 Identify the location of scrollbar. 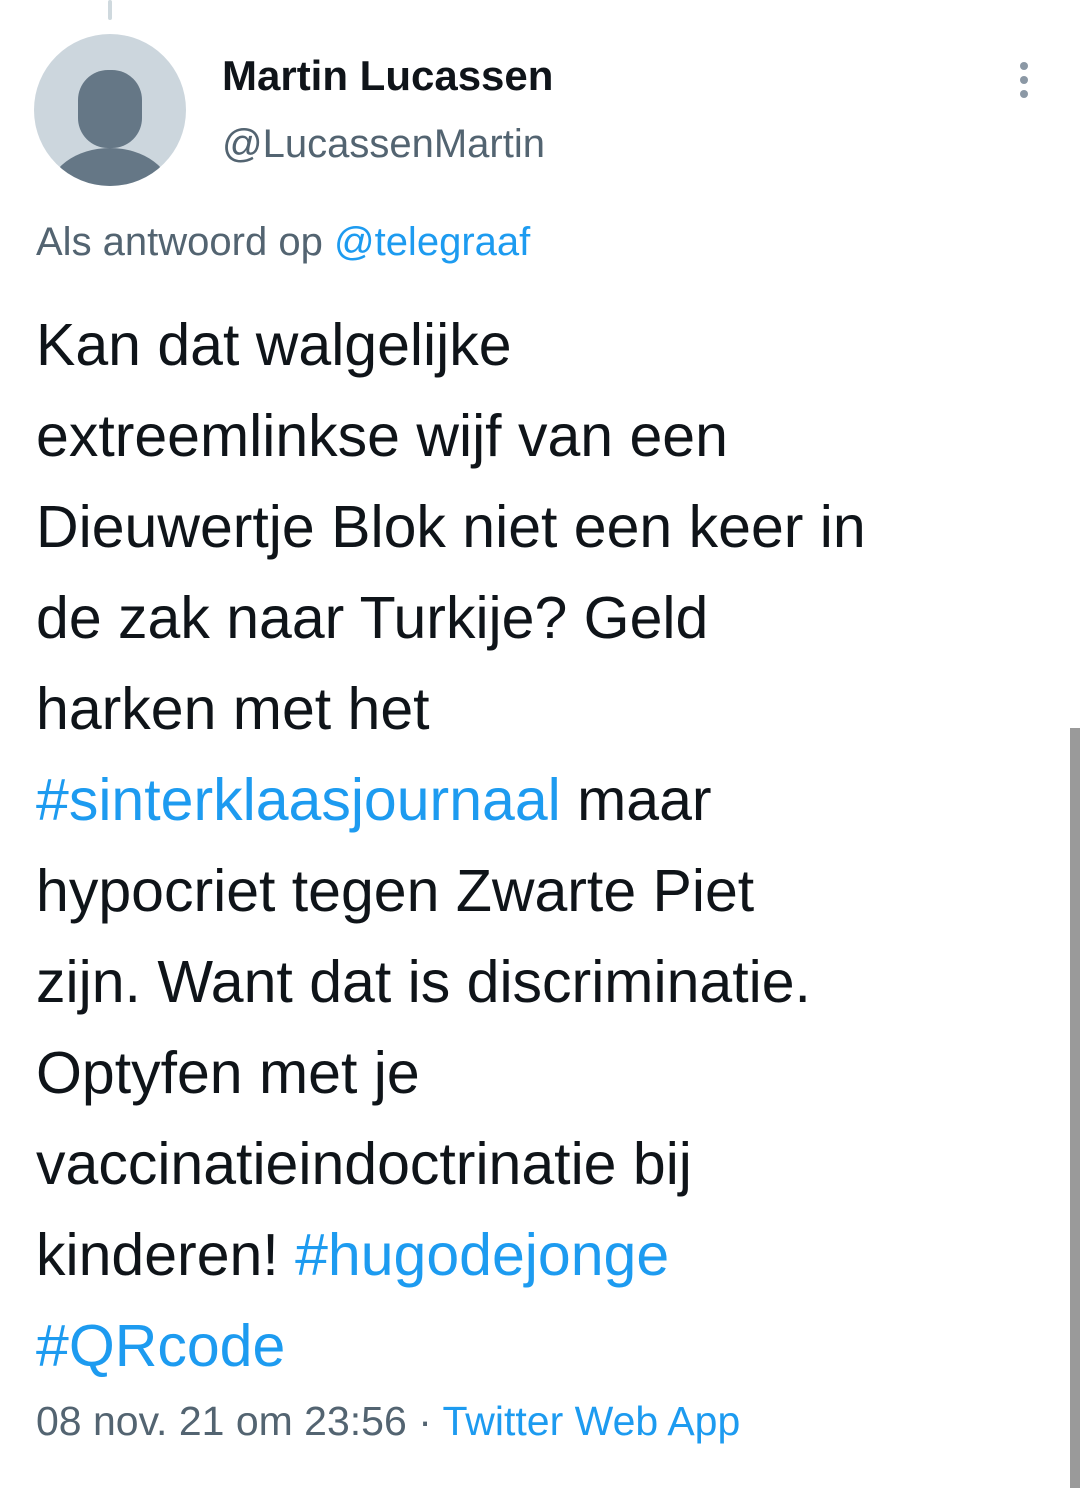
(1075, 1108).